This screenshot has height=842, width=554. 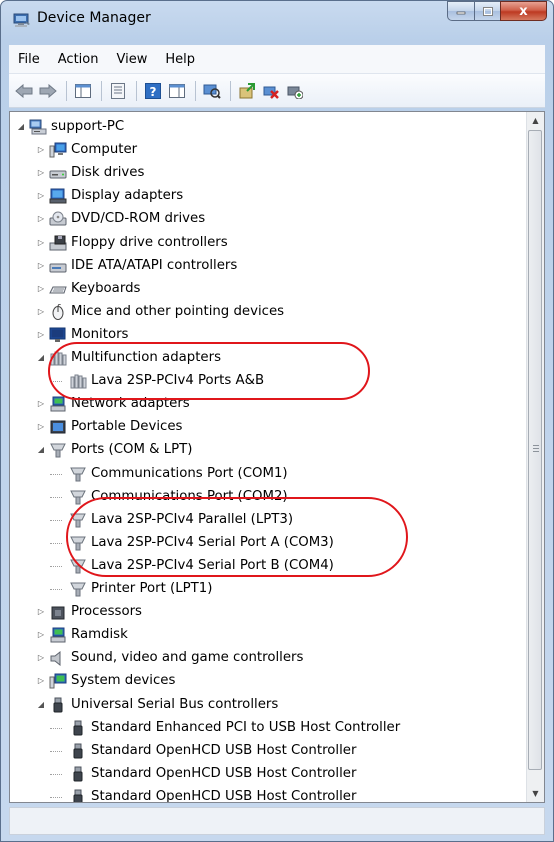 I want to click on disk-drive-icon, so click(x=58, y=174).